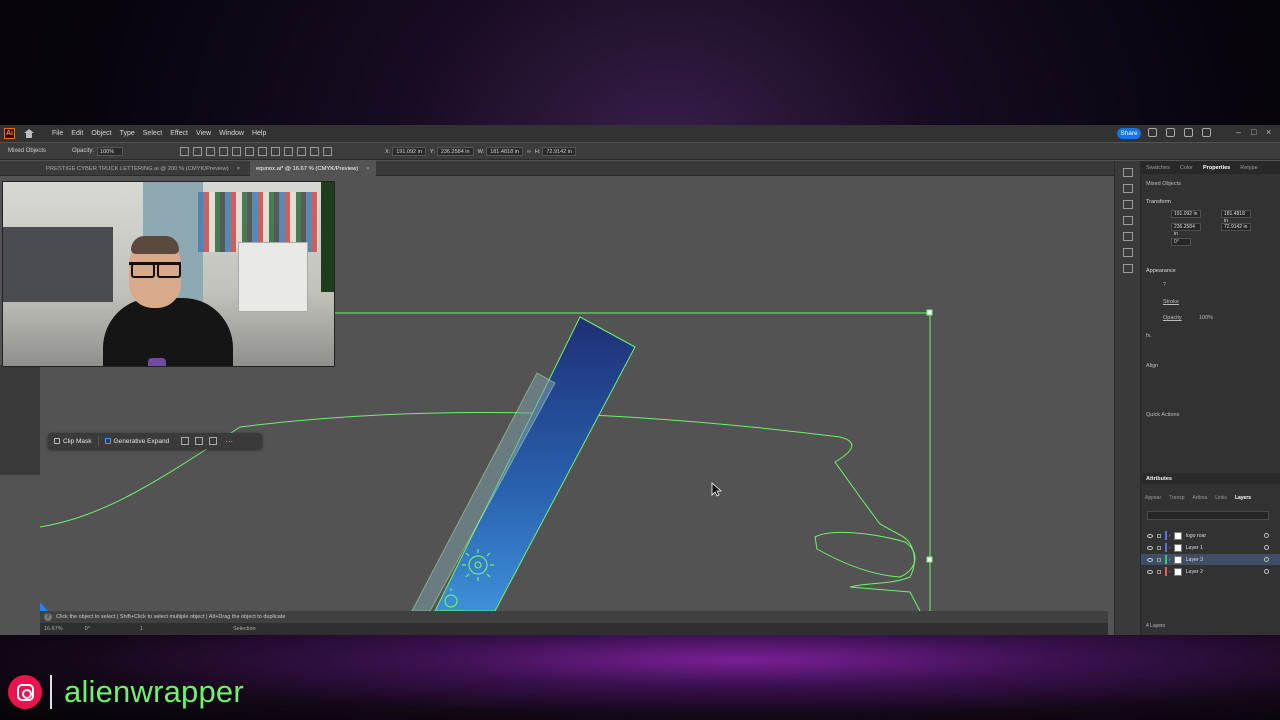 The image size is (1280, 720). Describe the element at coordinates (1170, 132) in the screenshot. I see `search-icon` at that location.